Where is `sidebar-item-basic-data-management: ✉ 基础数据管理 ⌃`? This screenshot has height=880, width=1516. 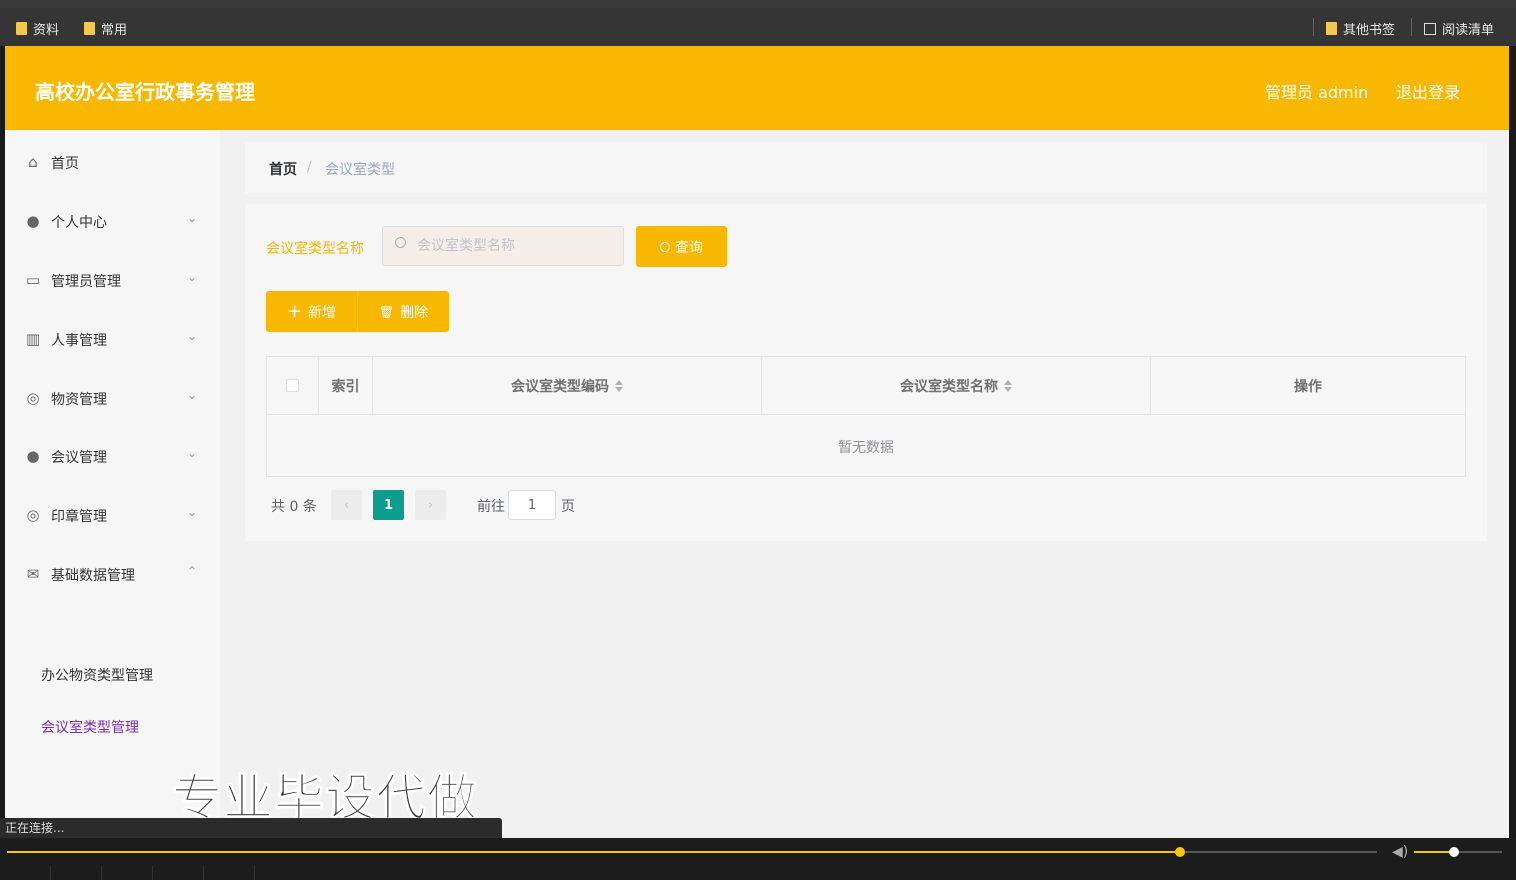
sidebar-item-basic-data-management: ✉ 基础数据管理 ⌃ is located at coordinates (112, 574).